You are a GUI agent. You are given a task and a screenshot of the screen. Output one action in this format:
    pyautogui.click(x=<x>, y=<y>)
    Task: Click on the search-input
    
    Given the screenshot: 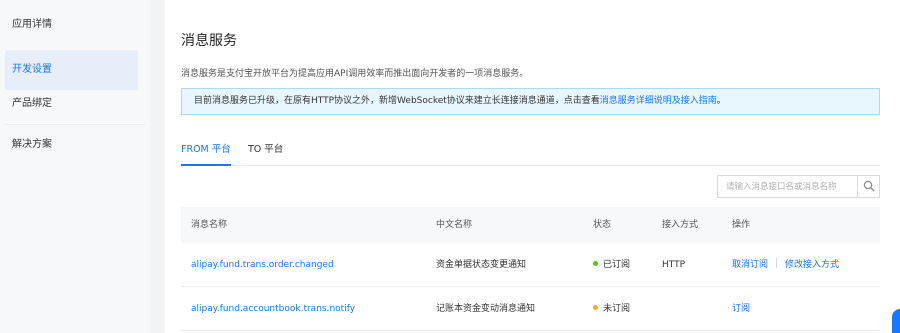 What is the action you would take?
    pyautogui.click(x=788, y=186)
    